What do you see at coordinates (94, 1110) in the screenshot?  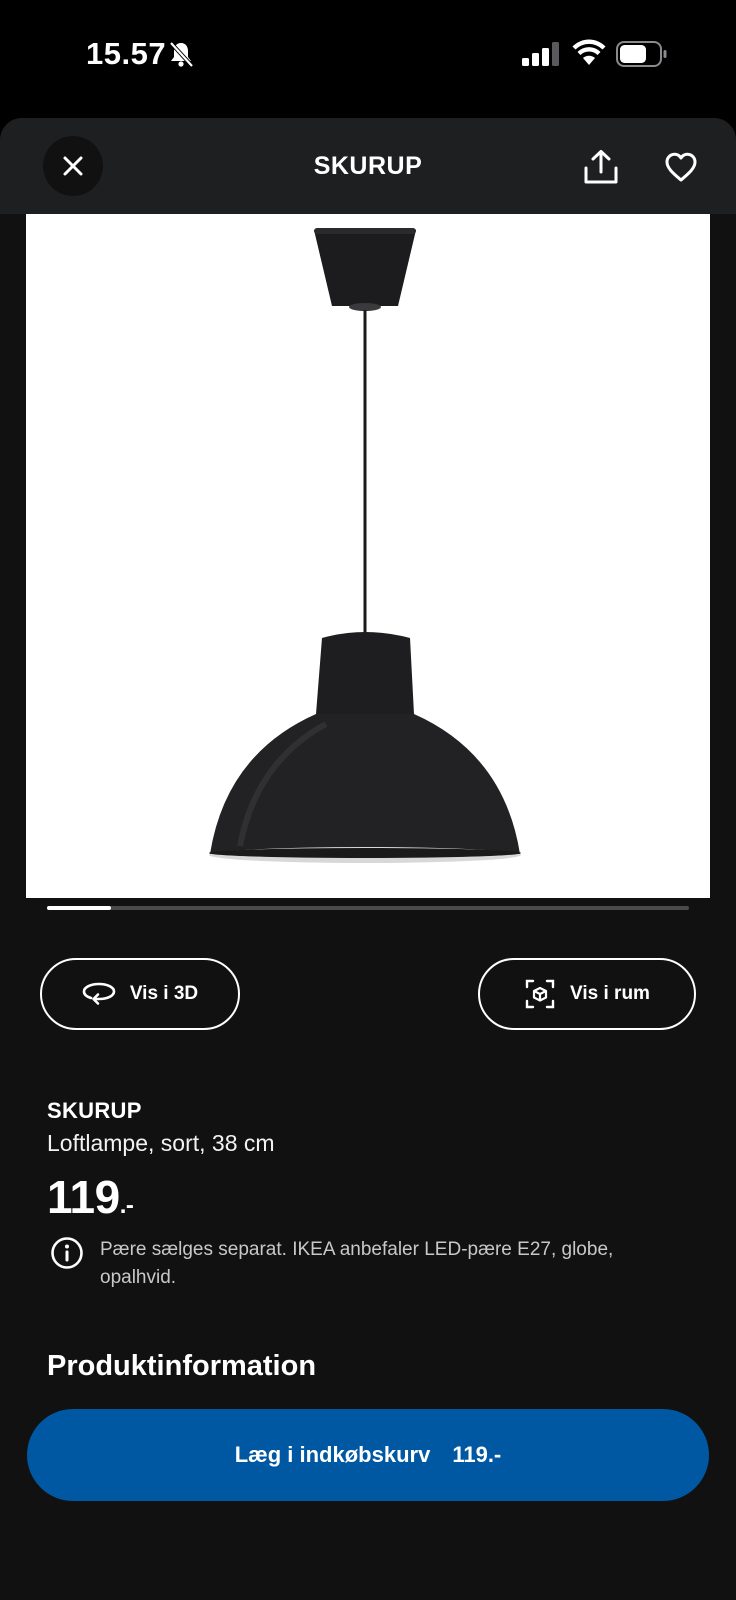 I see `product-name: SKURUP` at bounding box center [94, 1110].